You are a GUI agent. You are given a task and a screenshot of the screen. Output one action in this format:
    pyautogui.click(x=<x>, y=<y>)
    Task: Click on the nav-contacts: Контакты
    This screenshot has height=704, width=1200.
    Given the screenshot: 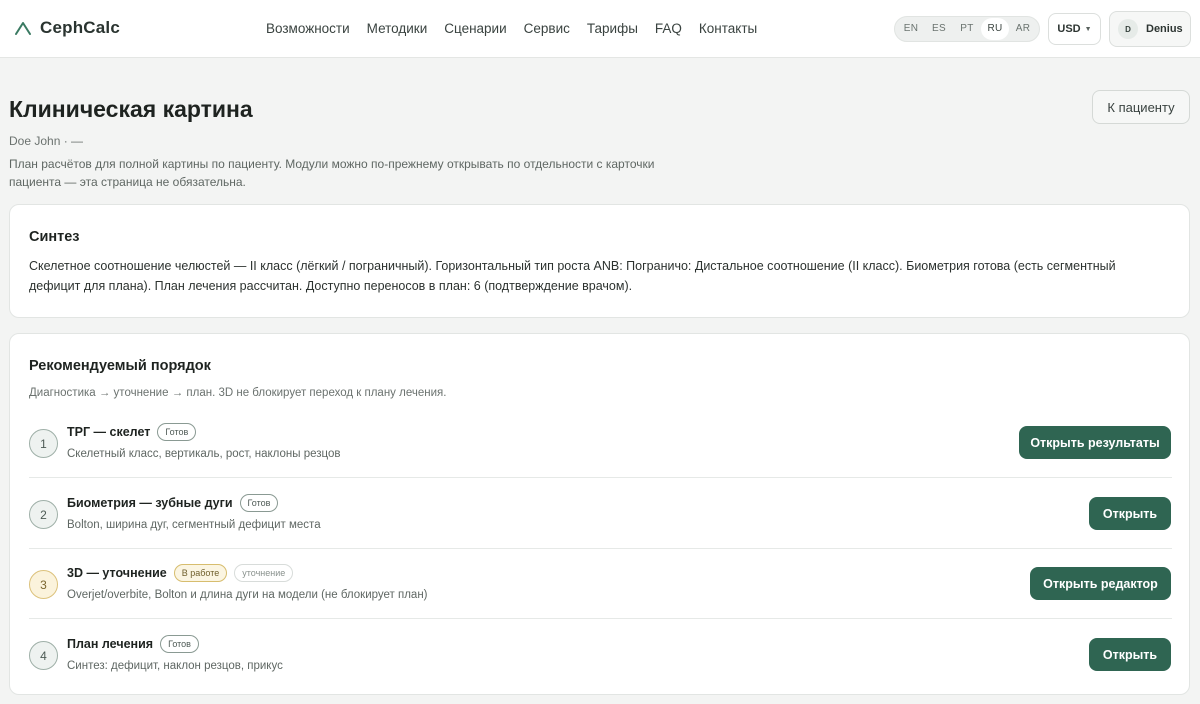 What is the action you would take?
    pyautogui.click(x=728, y=28)
    